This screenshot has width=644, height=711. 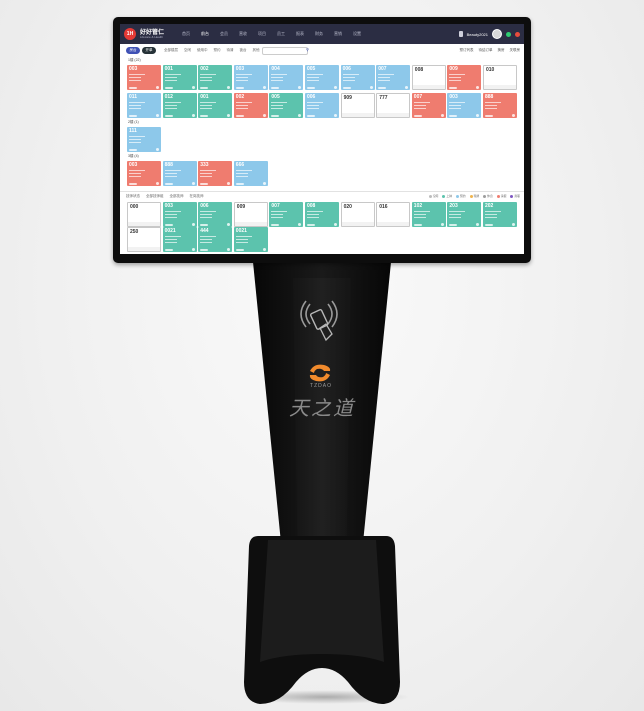 I want to click on nav-item: 报表, so click(x=300, y=34).